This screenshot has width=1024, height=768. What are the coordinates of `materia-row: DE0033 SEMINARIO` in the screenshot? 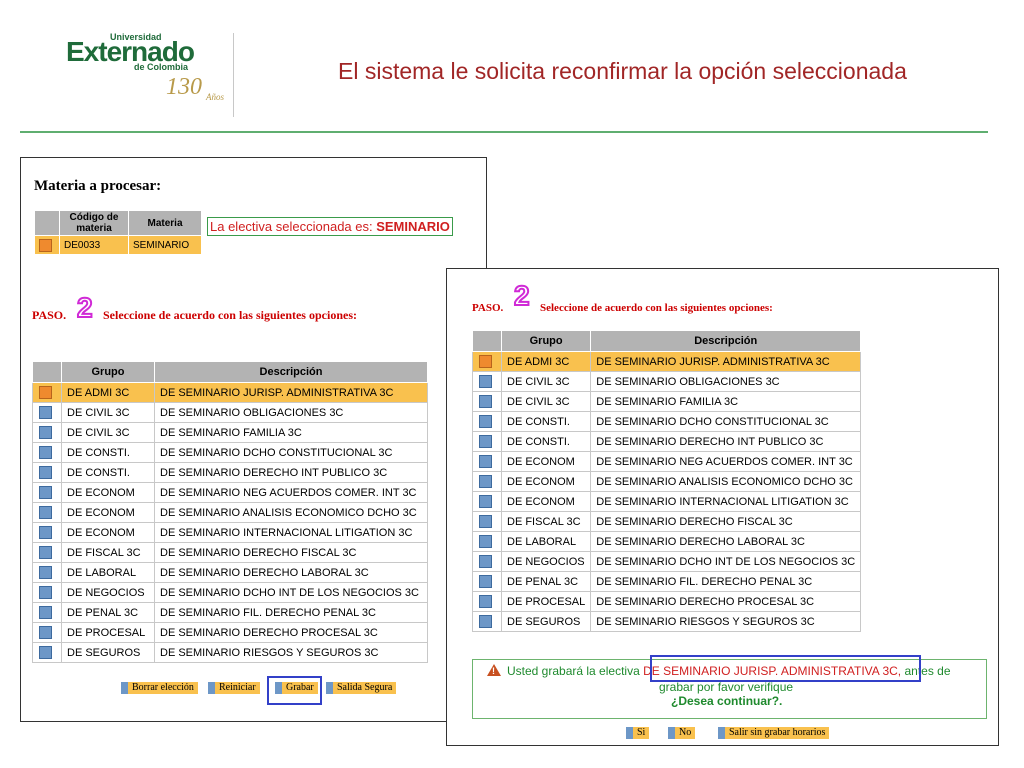 It's located at (118, 245).